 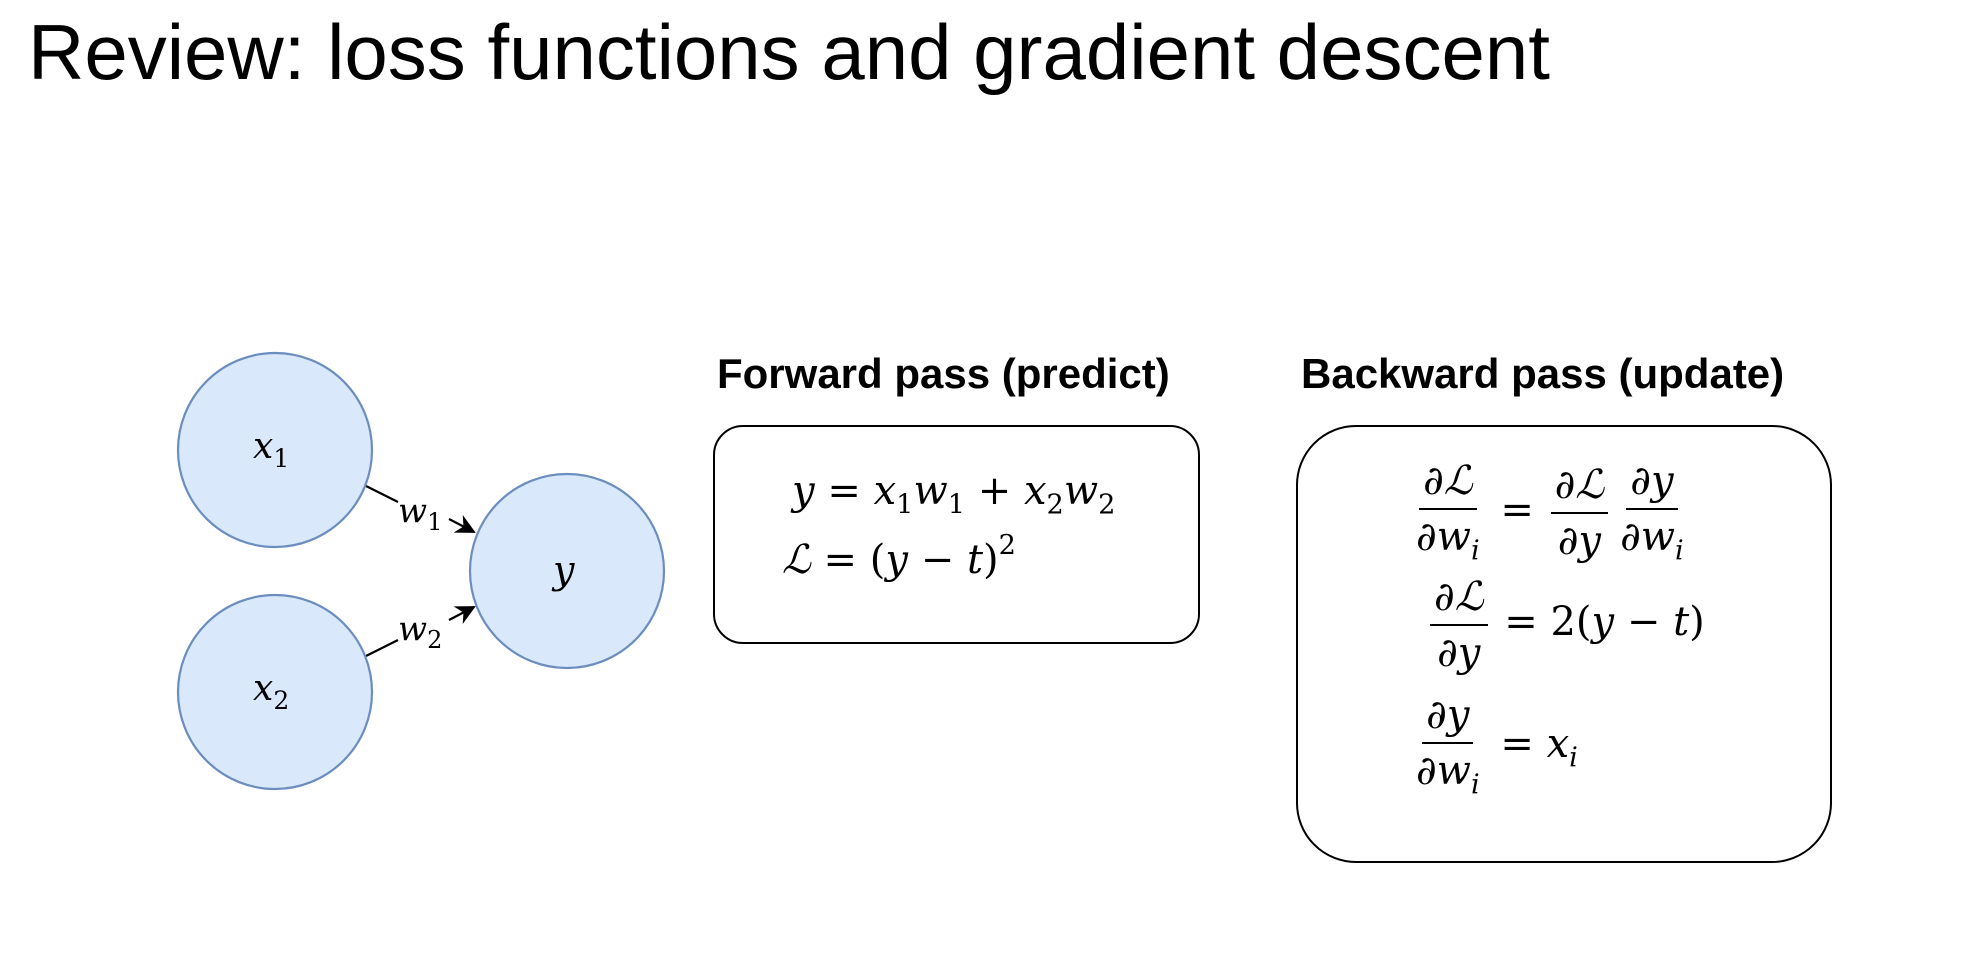 What do you see at coordinates (943, 373) in the screenshot?
I see `forward-pass-heading: Forward pass (predict)` at bounding box center [943, 373].